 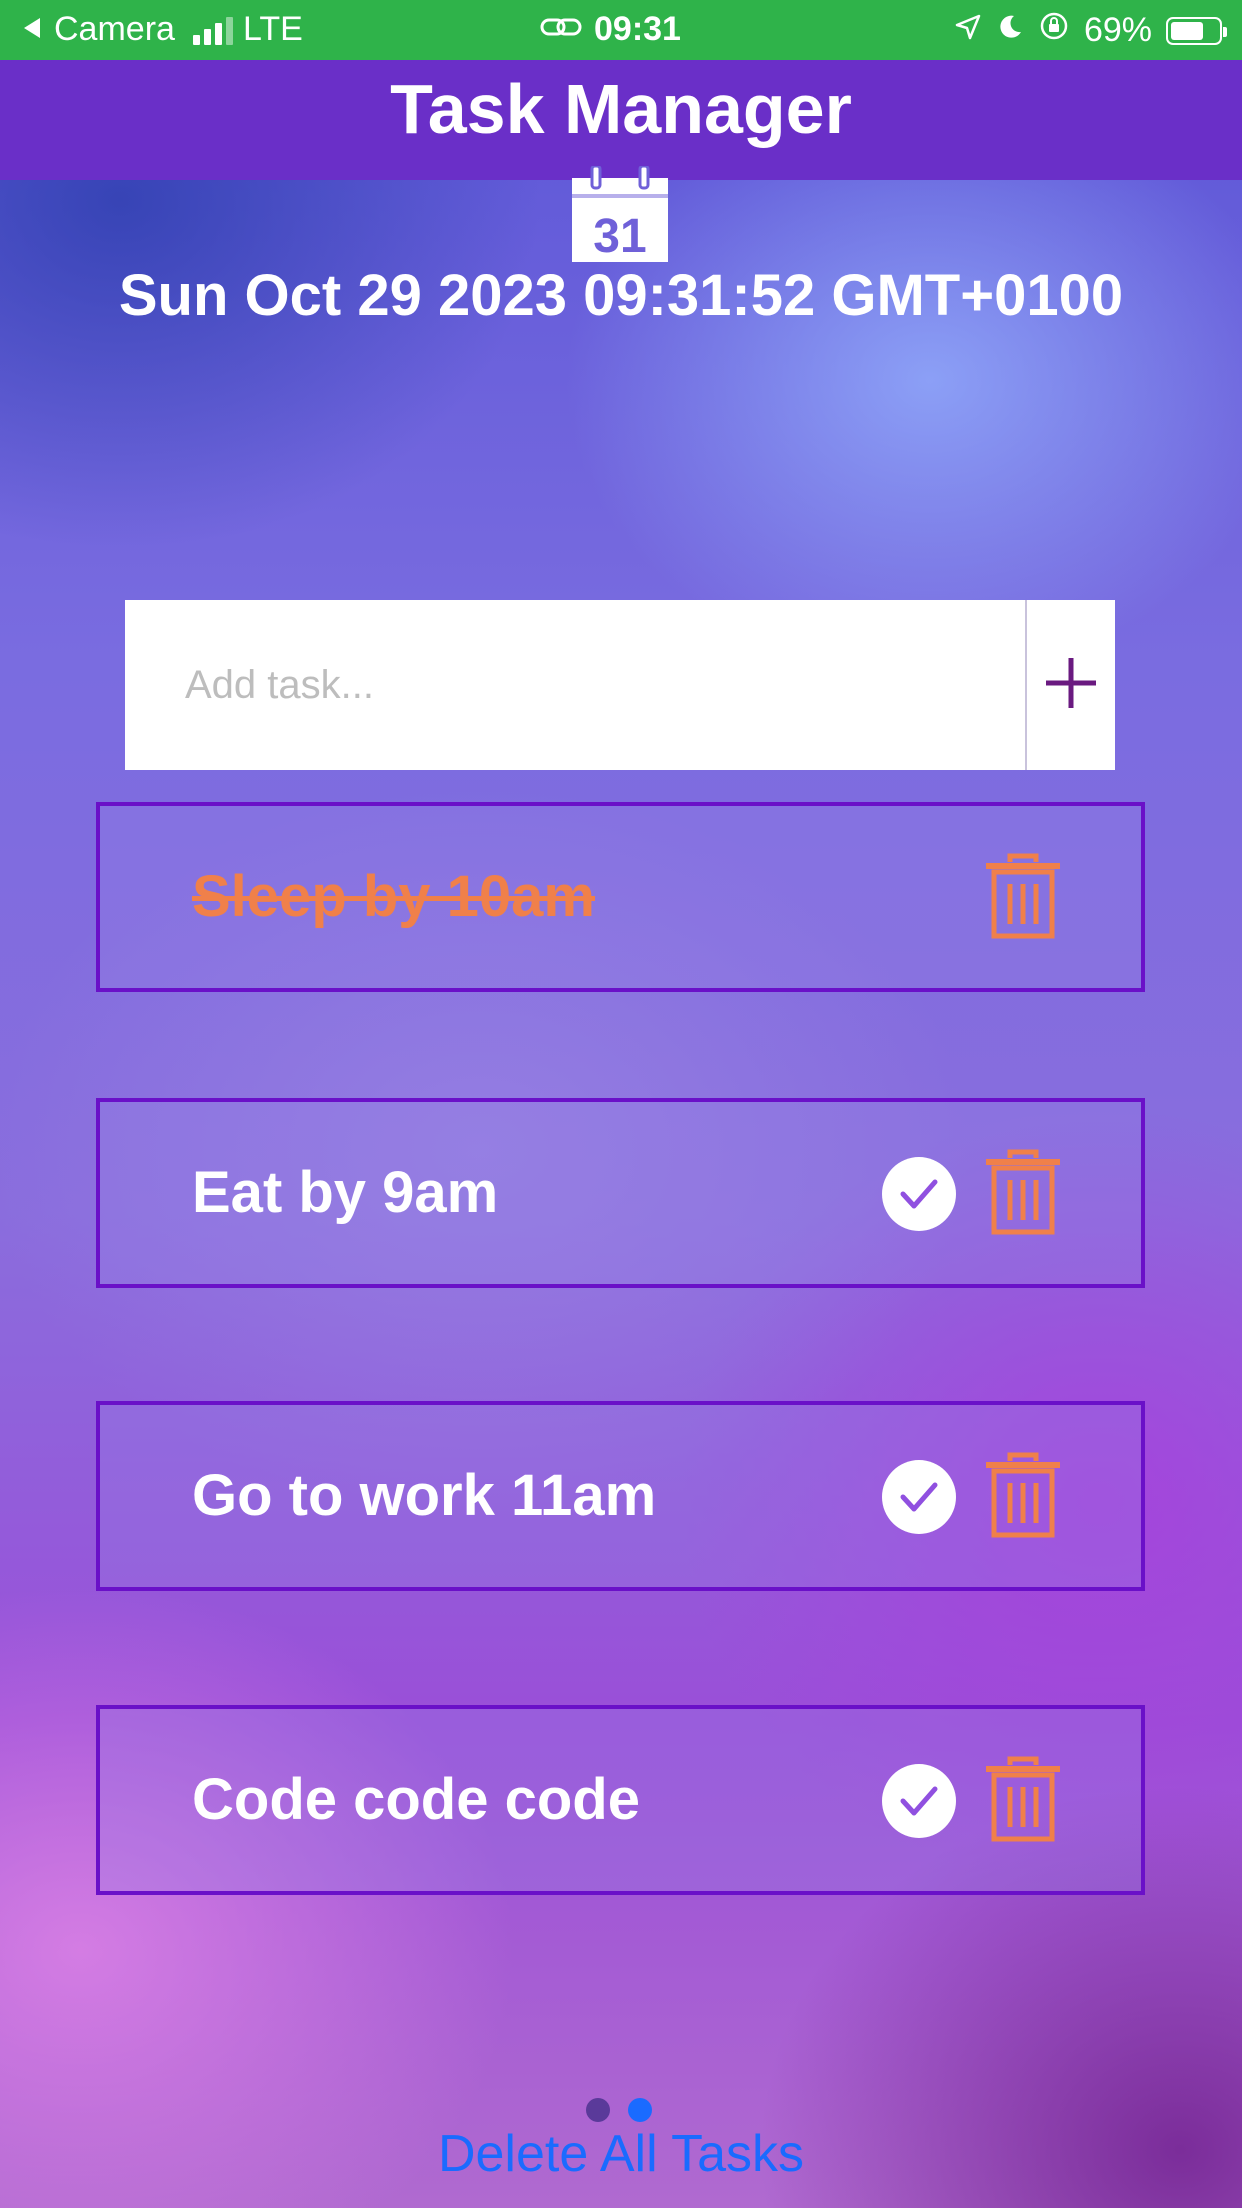 I want to click on battery-icon, so click(x=1196, y=30).